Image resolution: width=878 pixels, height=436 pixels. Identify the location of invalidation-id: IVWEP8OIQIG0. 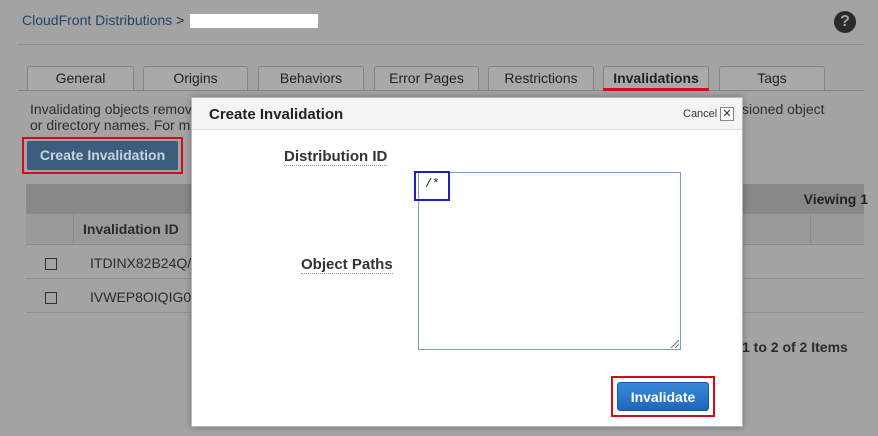
(141, 297).